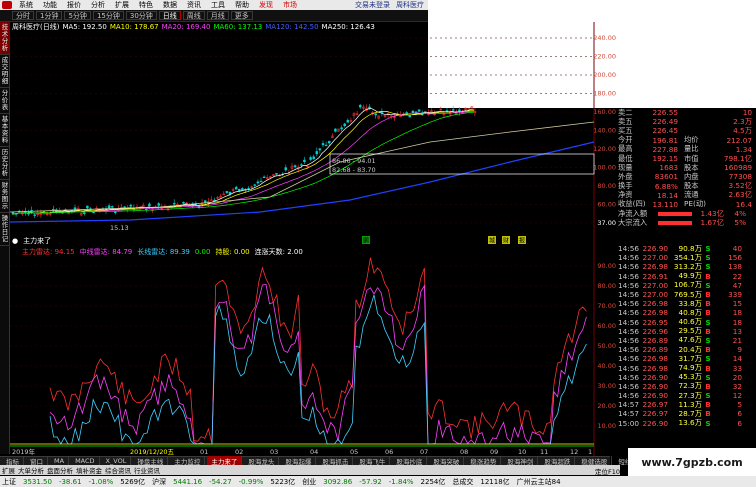  I want to click on menu-item: 扩展, so click(122, 5).